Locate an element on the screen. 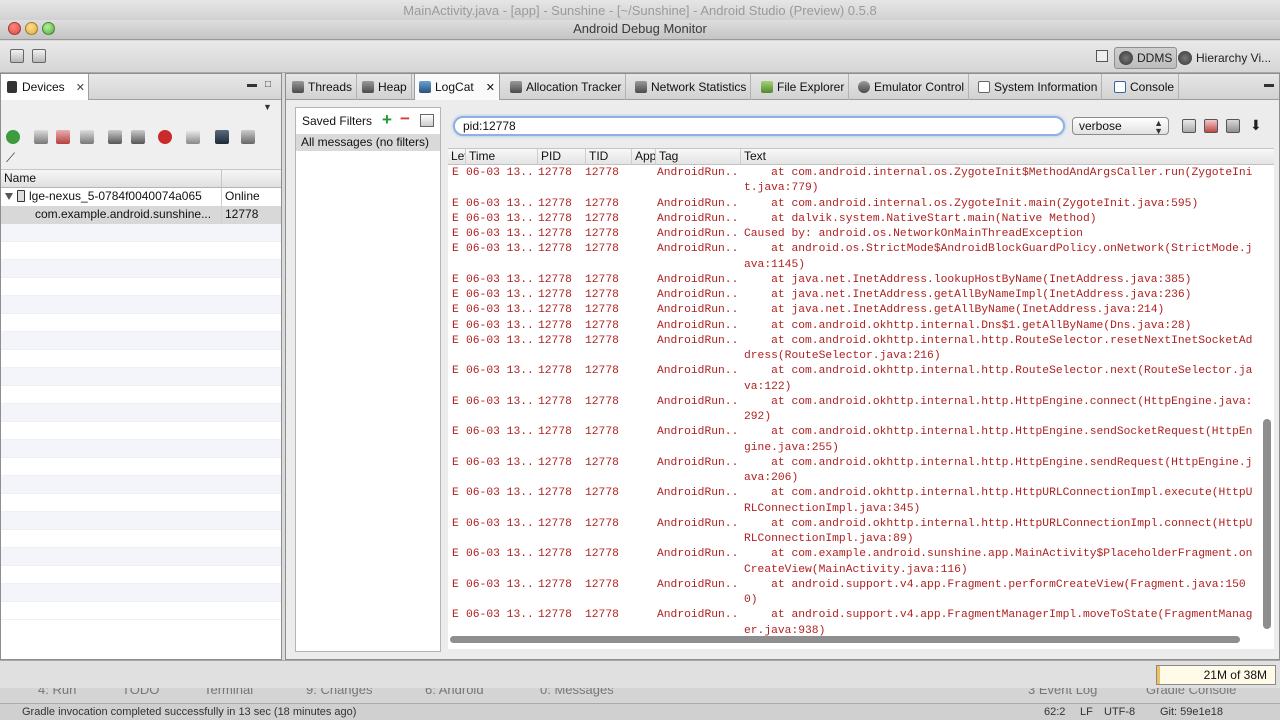 The height and width of the screenshot is (720, 1280). tab-system-information: System Information is located at coordinates (1038, 87).